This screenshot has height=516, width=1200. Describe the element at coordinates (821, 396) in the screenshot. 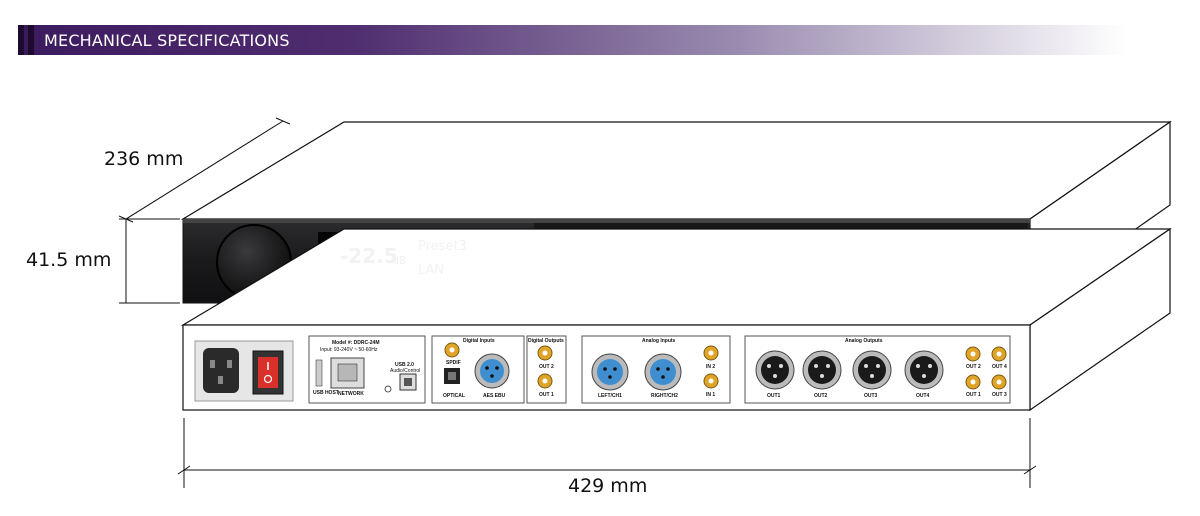

I see `out2-label: OUT2` at that location.